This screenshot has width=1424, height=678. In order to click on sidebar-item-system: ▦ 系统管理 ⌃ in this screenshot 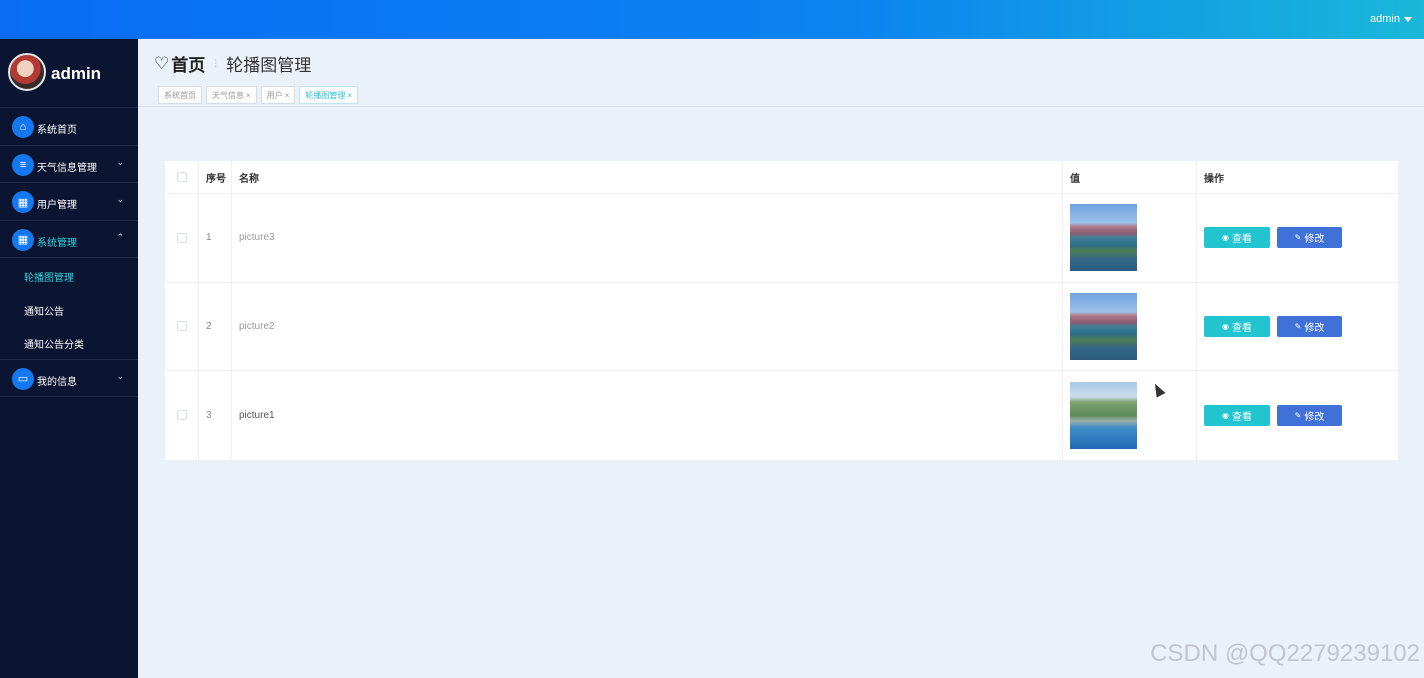, I will do `click(69, 239)`.